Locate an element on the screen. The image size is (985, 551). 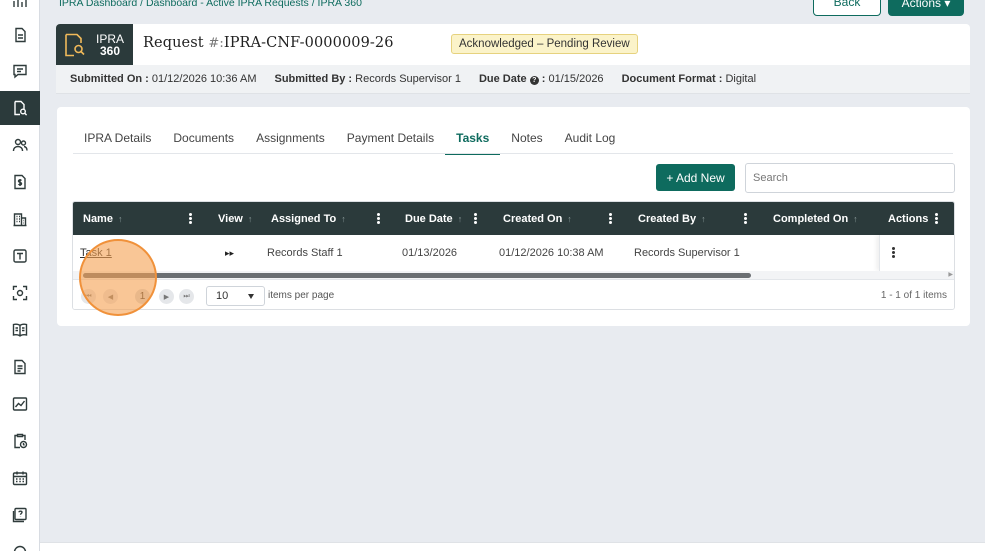
due-date-label: Due Date is located at coordinates (502, 79).